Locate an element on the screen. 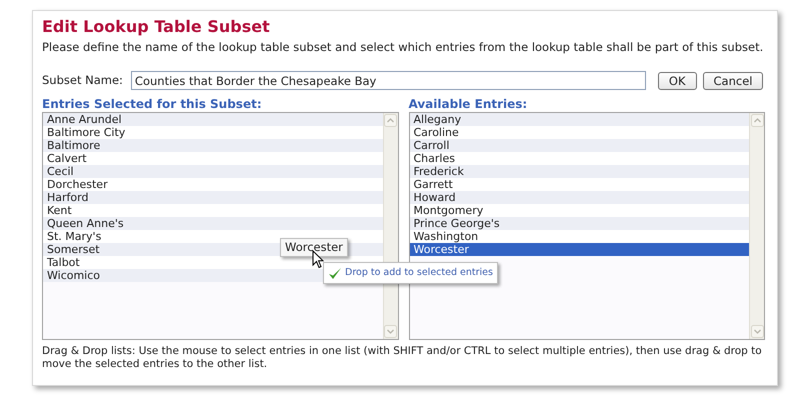  dialog-title: Edit Lookup Table Subset is located at coordinates (156, 27).